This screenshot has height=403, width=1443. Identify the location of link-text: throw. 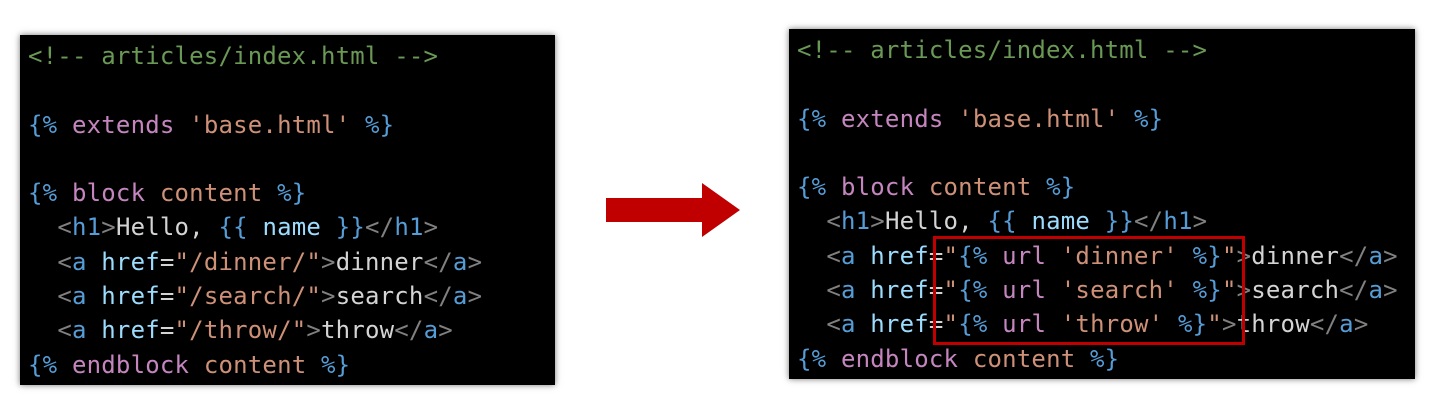
(1273, 324).